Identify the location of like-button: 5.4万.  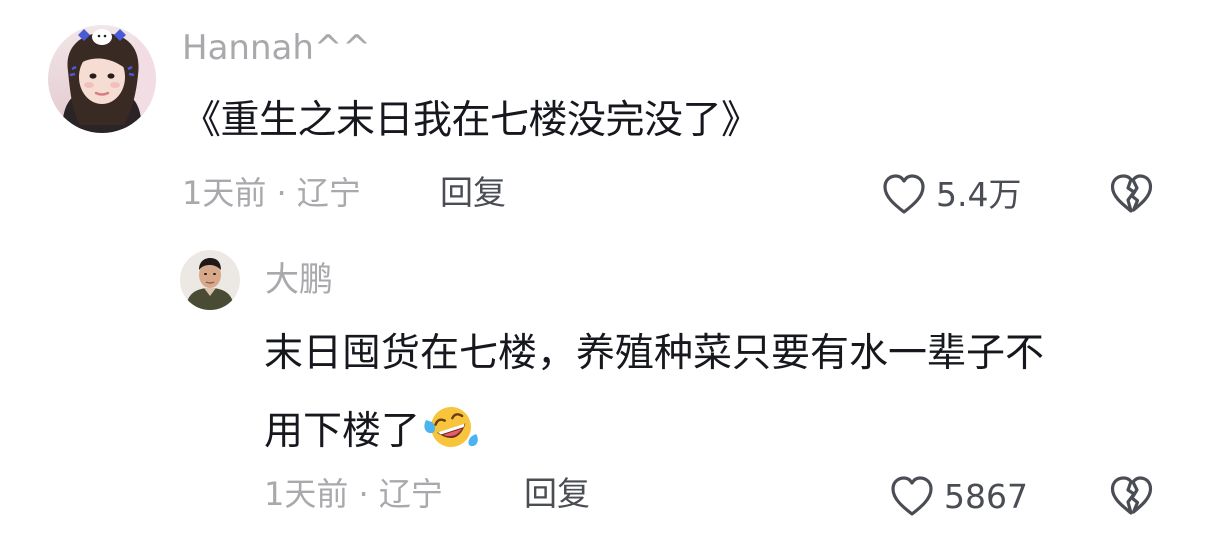
(950, 194).